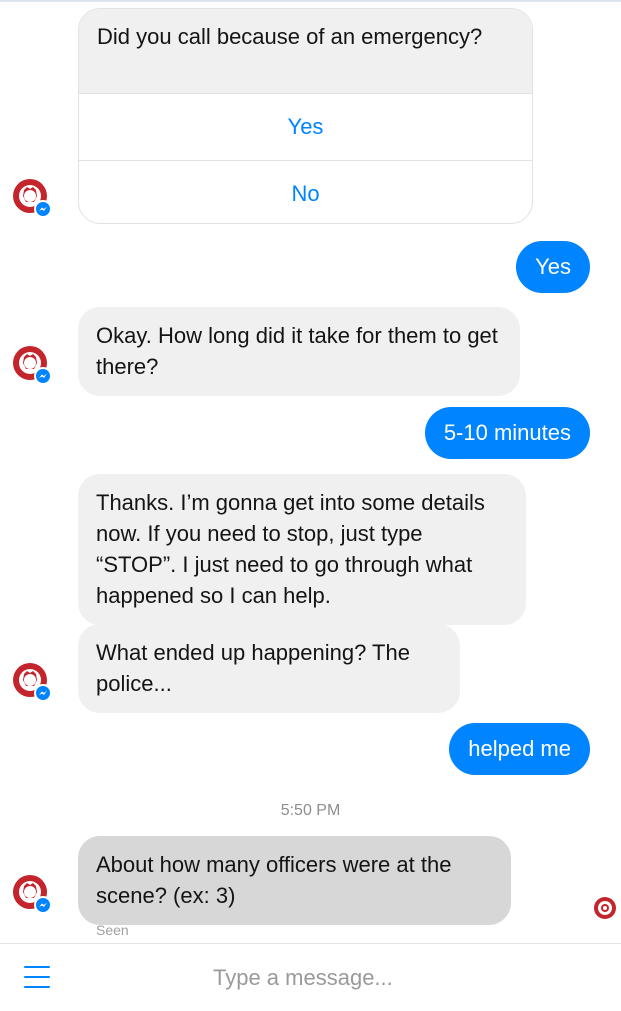 The width and height of the screenshot is (621, 1011). Describe the element at coordinates (310, 810) in the screenshot. I see `message-timestamp: 5:50 PM` at that location.